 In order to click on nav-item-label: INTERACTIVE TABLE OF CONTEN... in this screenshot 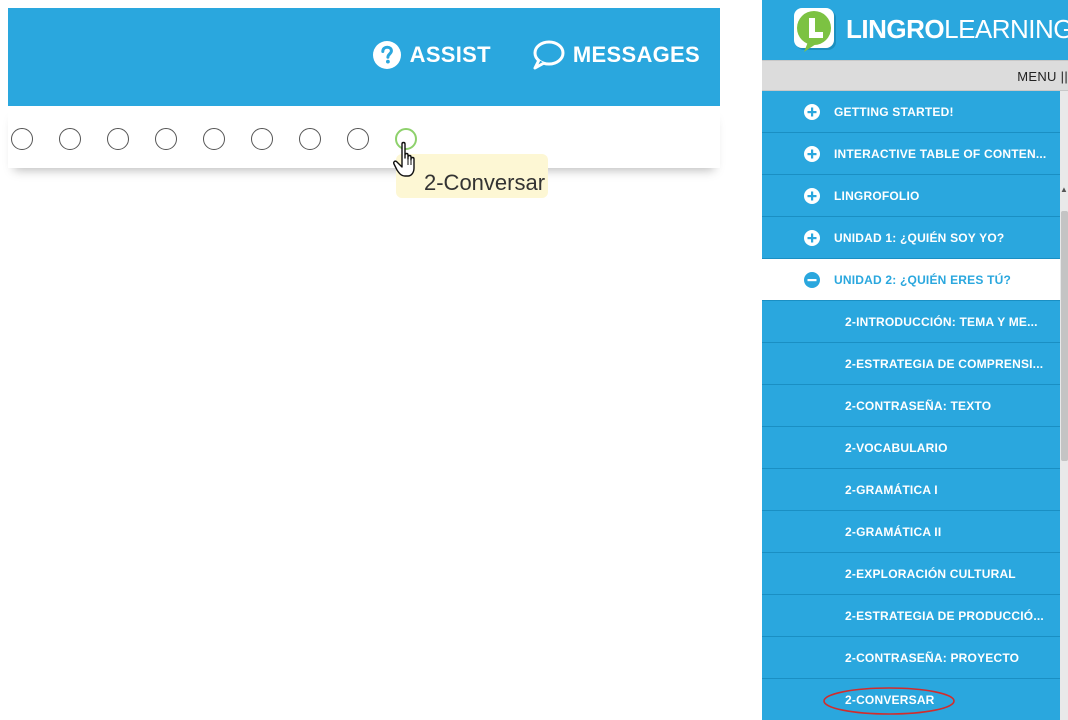, I will do `click(940, 154)`.